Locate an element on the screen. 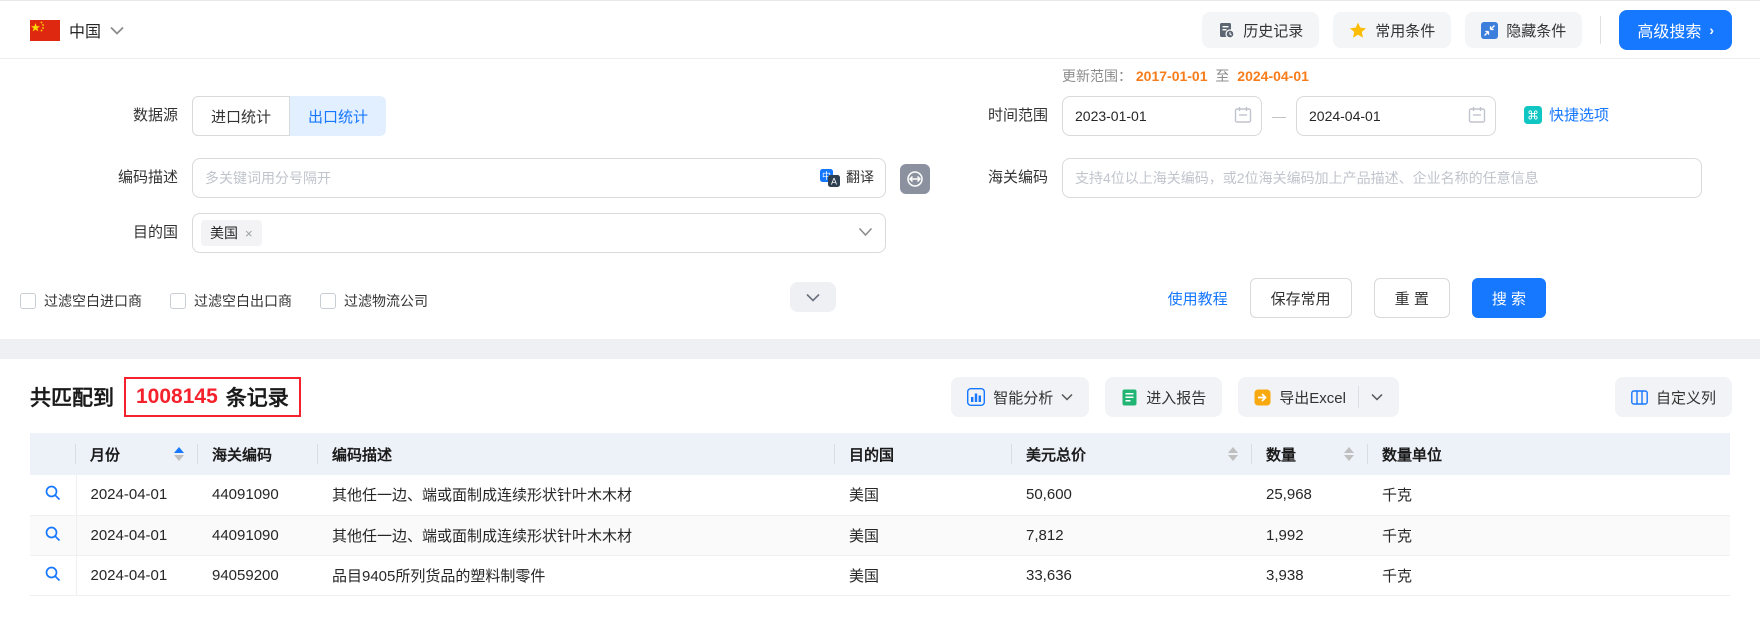 This screenshot has height=644, width=1760. china-flag-icon is located at coordinates (45, 30).